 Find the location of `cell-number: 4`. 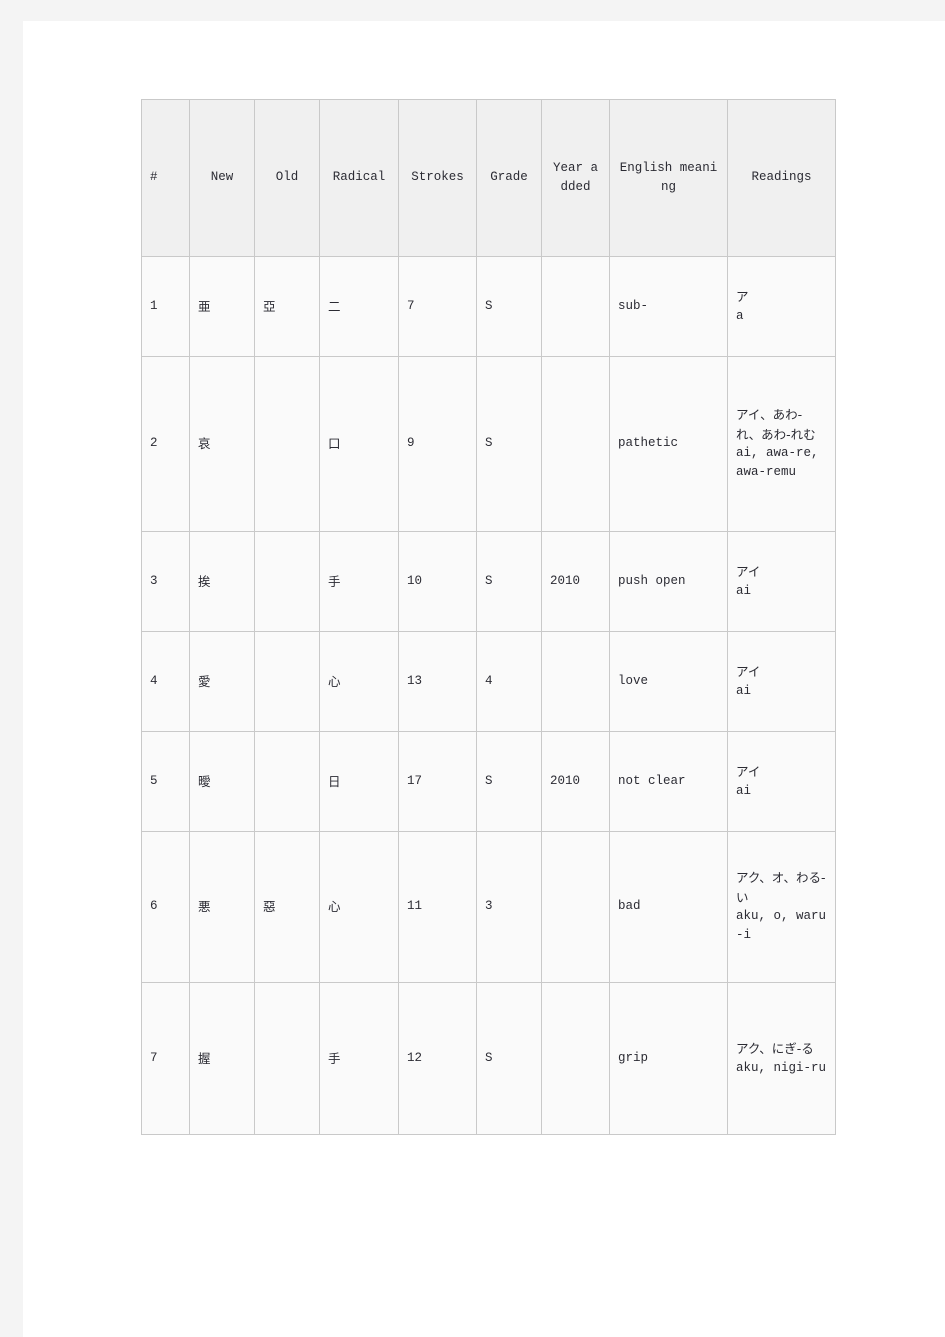

cell-number: 4 is located at coordinates (165, 681).